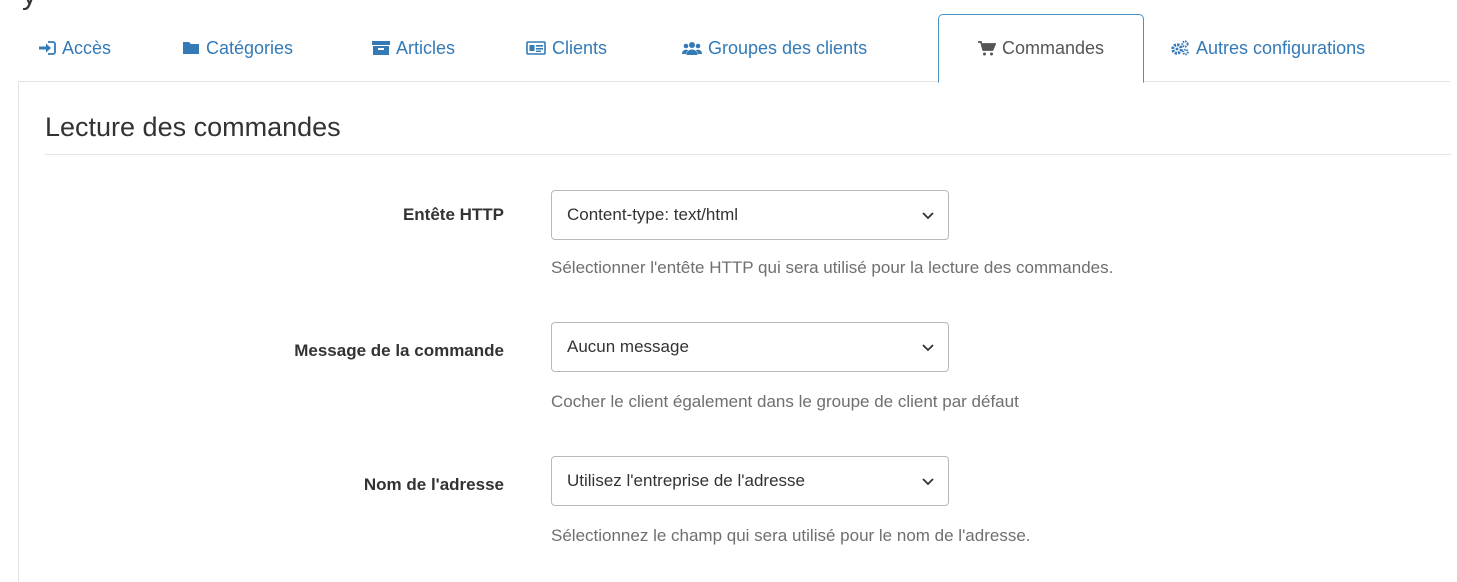  I want to click on tab-autres-configurations: Autres configurations, so click(1267, 48).